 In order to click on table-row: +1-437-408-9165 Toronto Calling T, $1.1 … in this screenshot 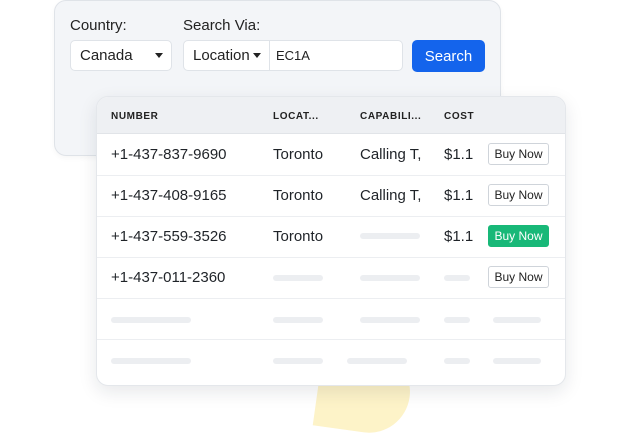, I will do `click(331, 196)`.